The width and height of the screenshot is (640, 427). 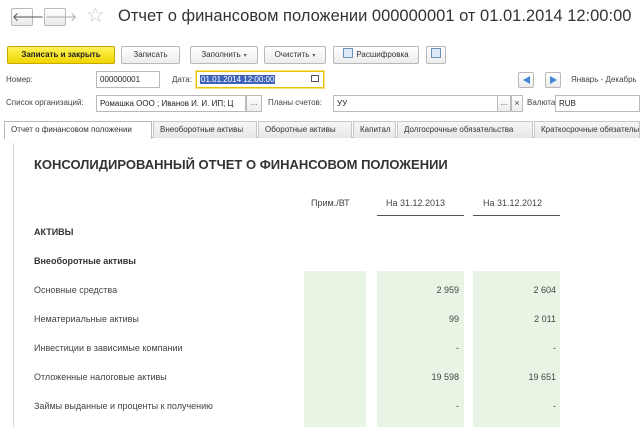 I want to click on save-and-close-label: Записать и закрыть, so click(x=61, y=54).